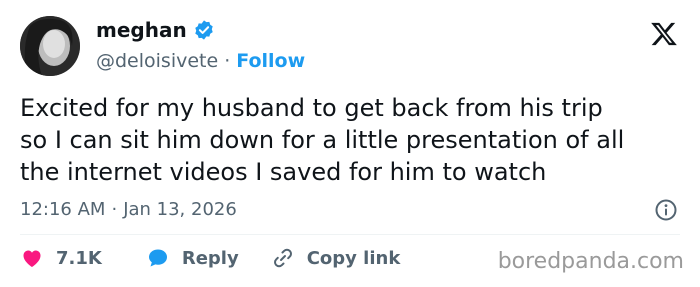 The width and height of the screenshot is (700, 287). I want to click on verified-badge-icon, so click(204, 30).